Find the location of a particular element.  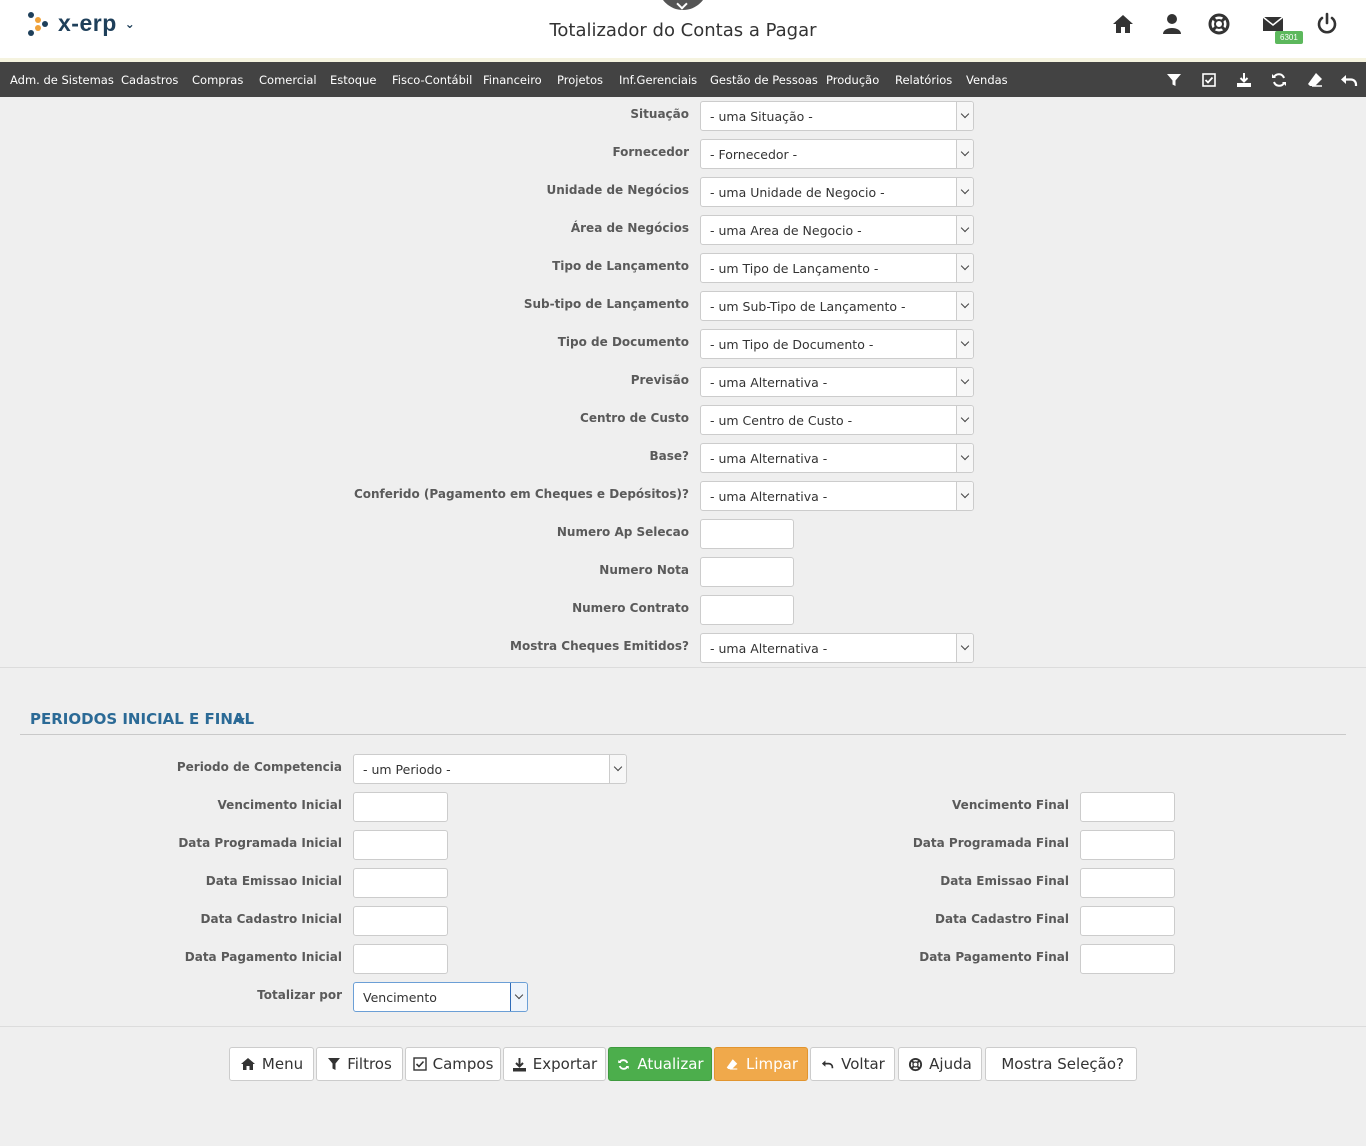

totalizar-por-select: Vencimento is located at coordinates (440, 997).